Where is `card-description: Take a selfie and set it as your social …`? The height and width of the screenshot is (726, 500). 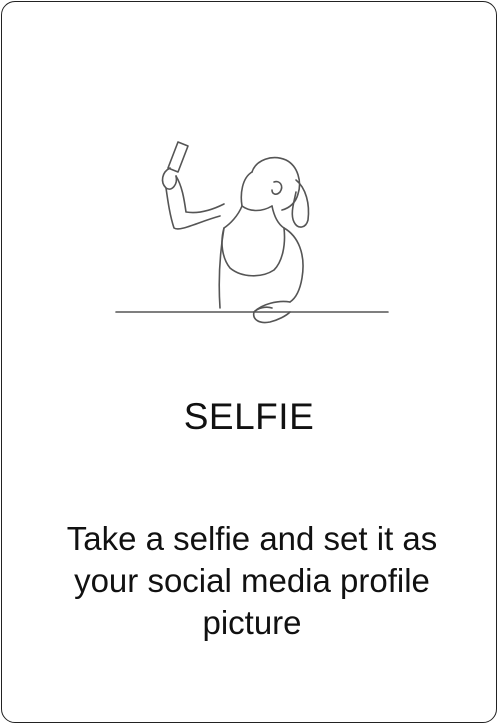
card-description: Take a selfie and set it as your social … is located at coordinates (252, 580).